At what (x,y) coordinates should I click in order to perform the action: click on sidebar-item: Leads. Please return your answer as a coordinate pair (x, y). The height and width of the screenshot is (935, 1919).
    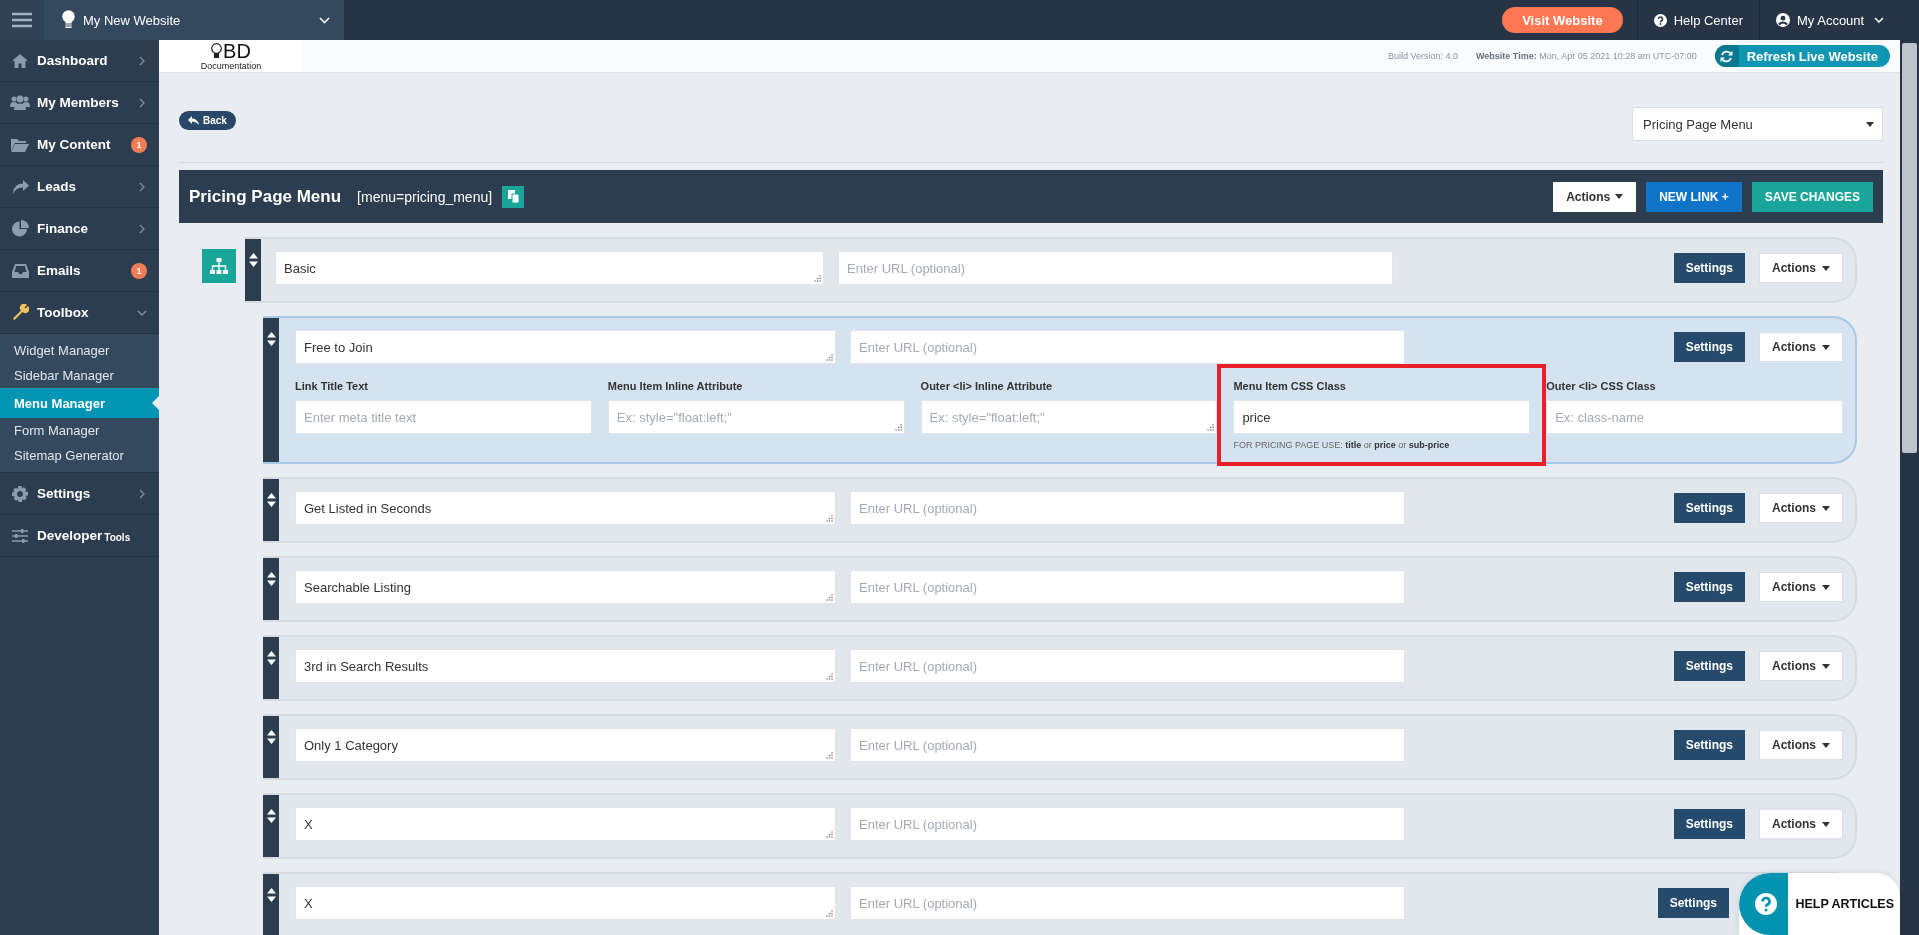
    Looking at the image, I should click on (79, 187).